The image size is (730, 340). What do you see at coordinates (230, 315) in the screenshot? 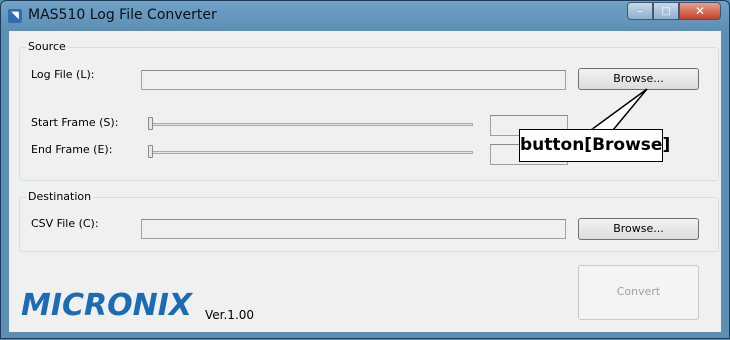
I see `version-label: Ver.1.00` at bounding box center [230, 315].